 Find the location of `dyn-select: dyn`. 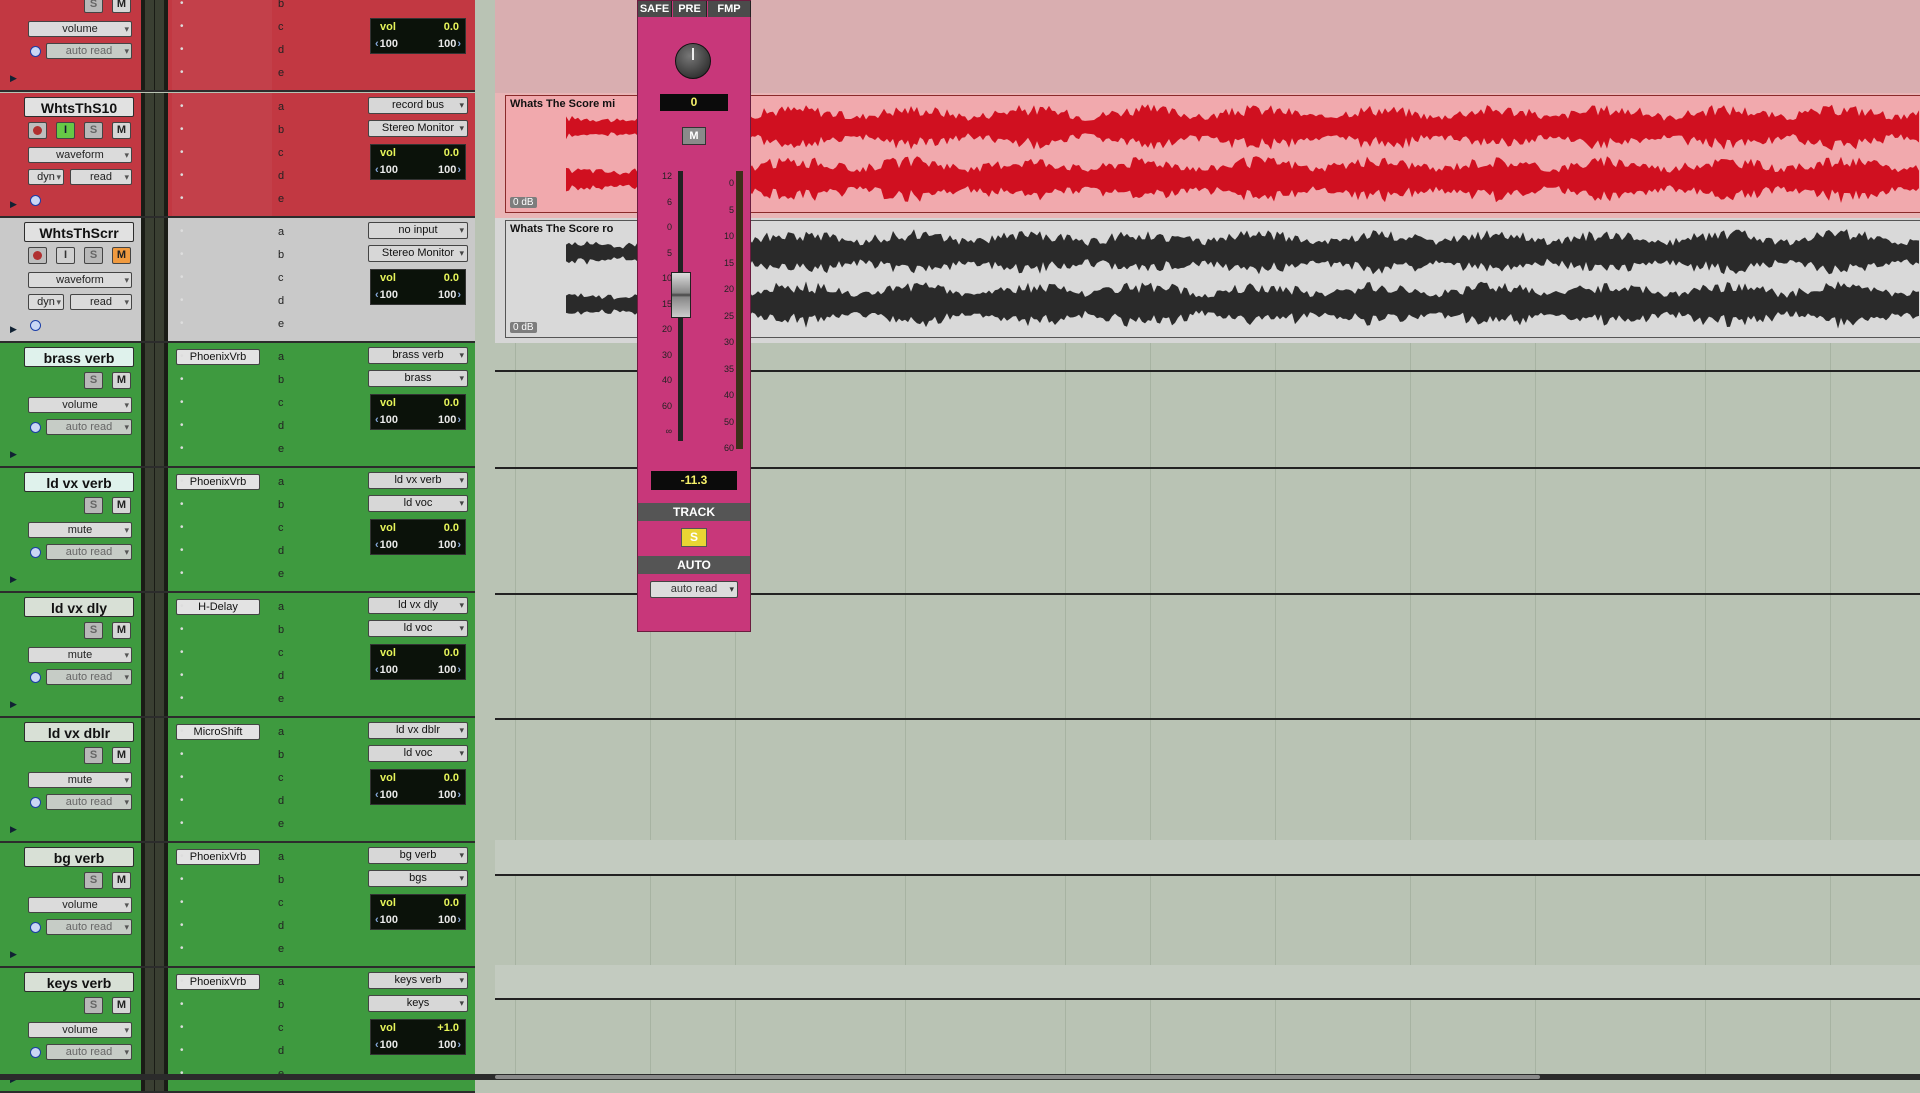

dyn-select: dyn is located at coordinates (46, 177).